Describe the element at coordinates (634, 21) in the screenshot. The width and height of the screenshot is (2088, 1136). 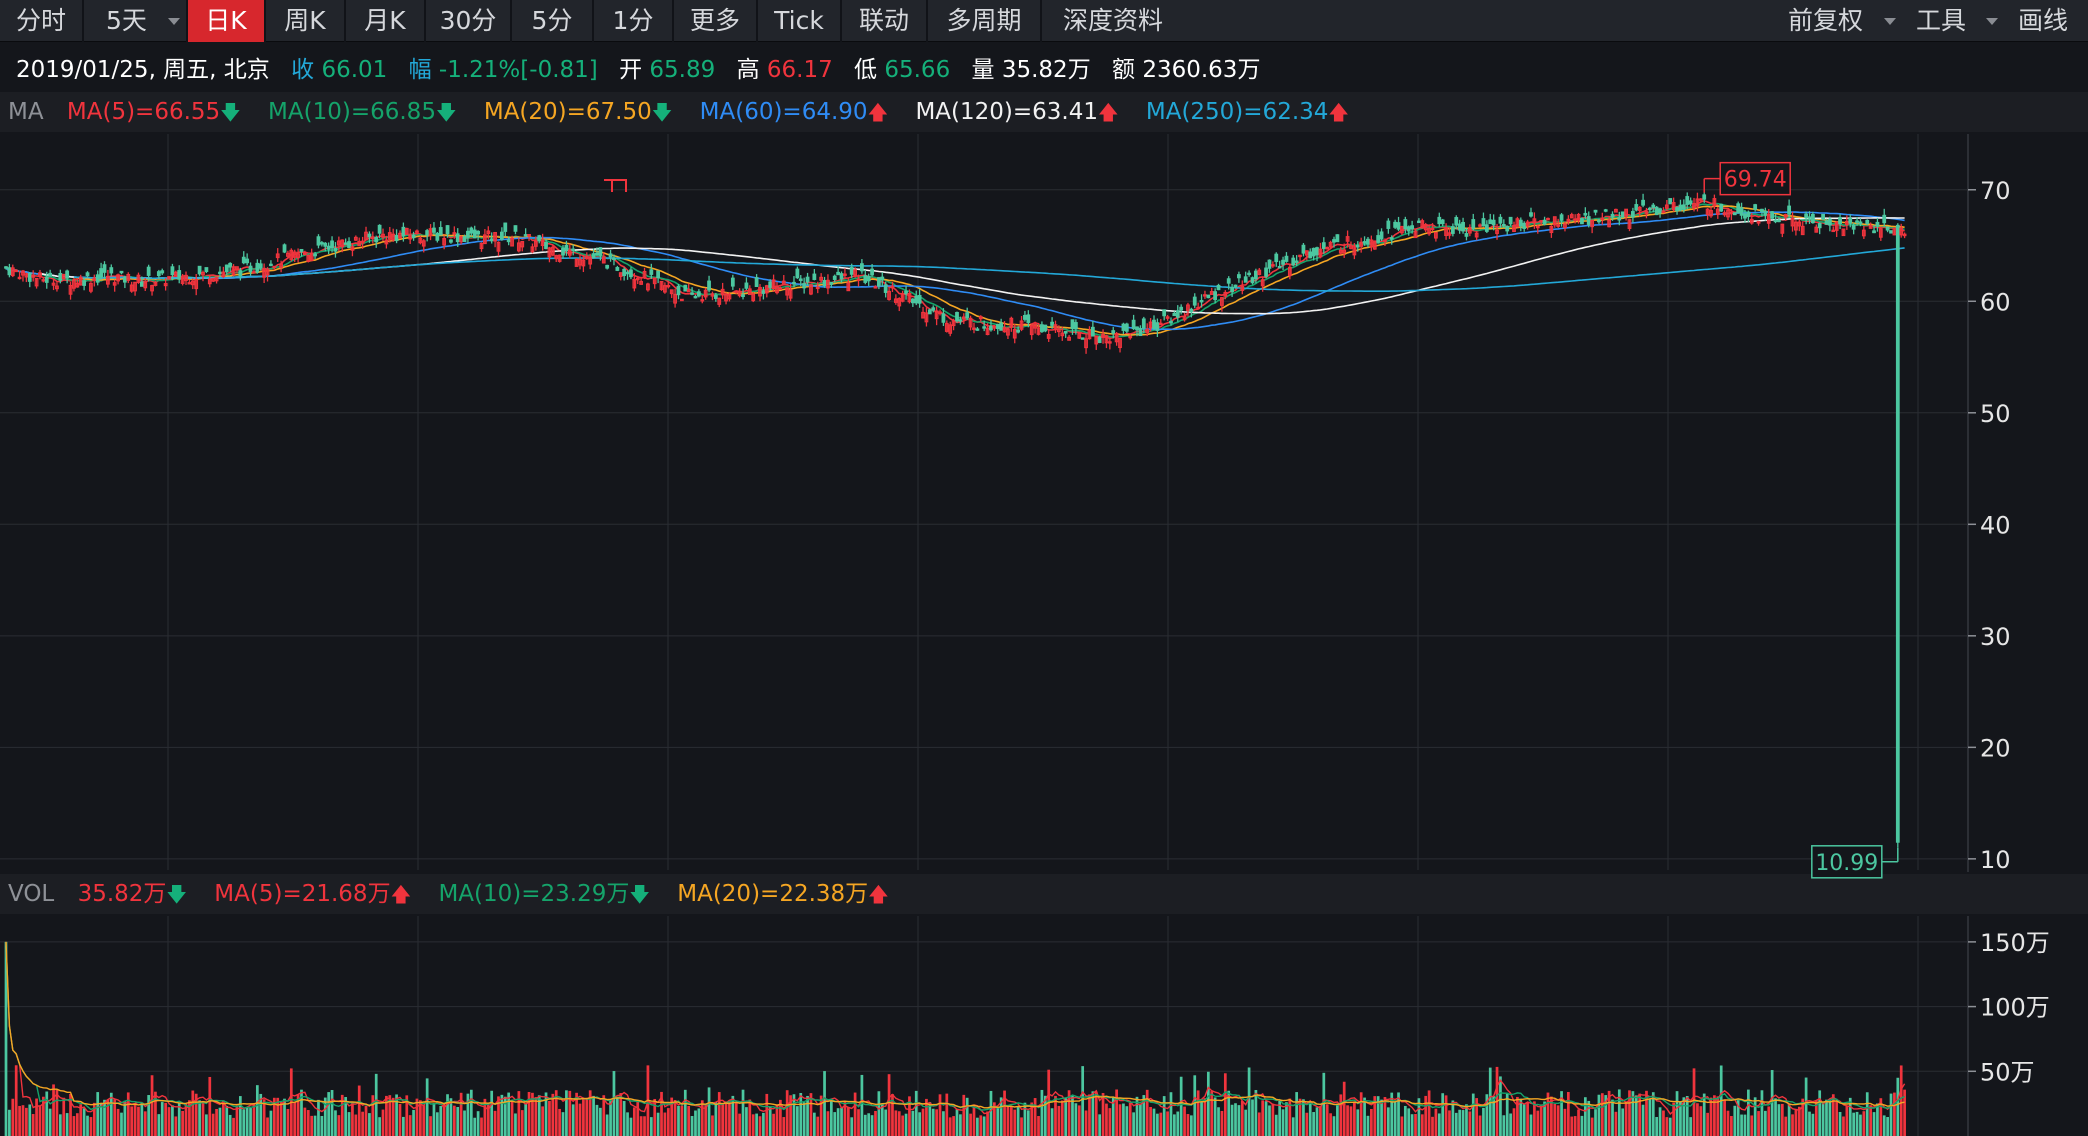
I see `tab-1min: 1分` at that location.